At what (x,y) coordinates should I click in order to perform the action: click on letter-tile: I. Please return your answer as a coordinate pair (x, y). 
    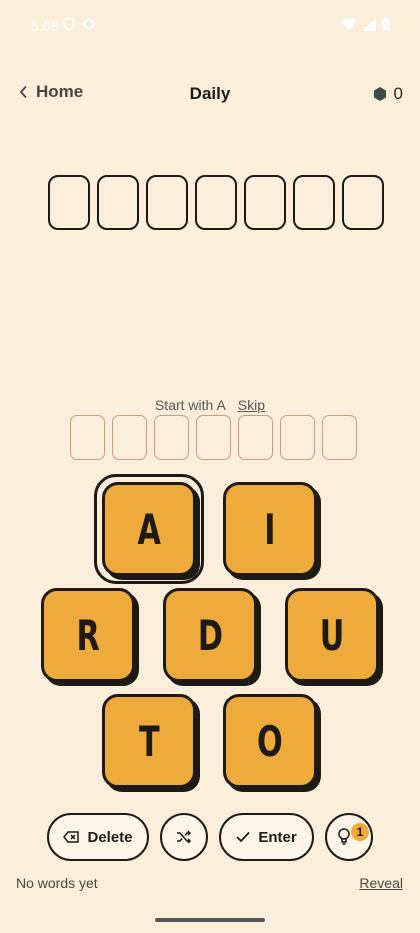
    Looking at the image, I should click on (270, 529).